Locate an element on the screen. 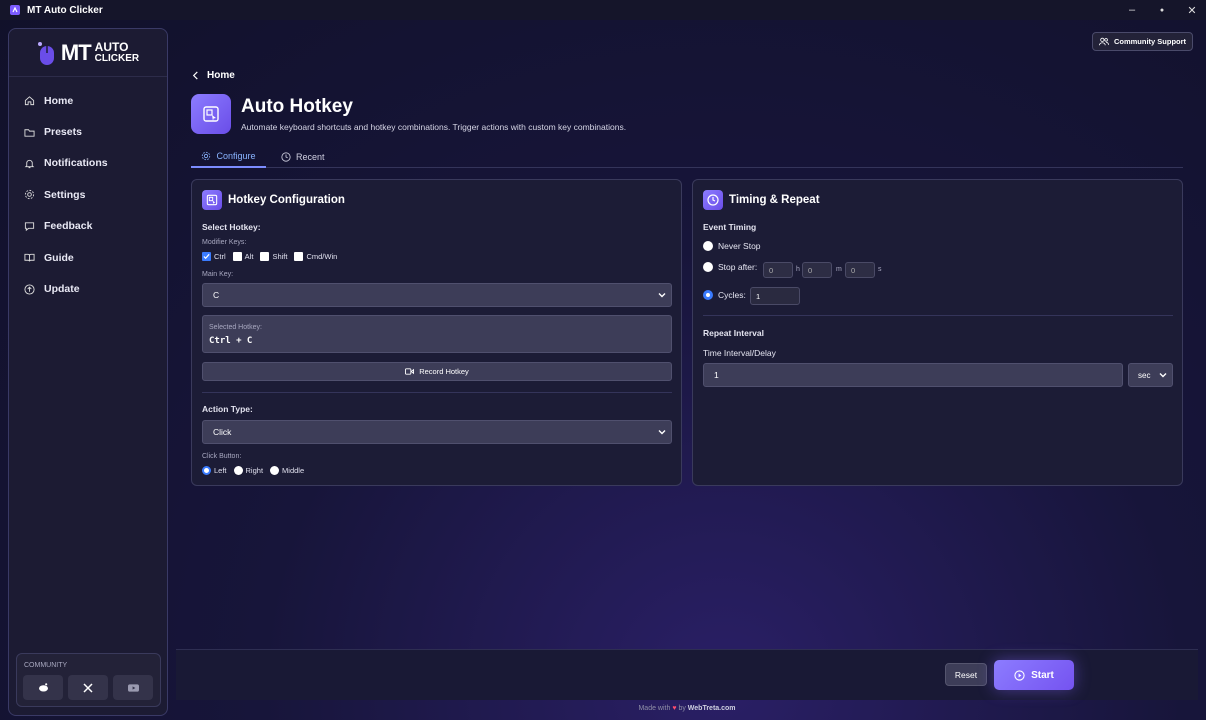 This screenshot has width=1206, height=720. x-icon is located at coordinates (88, 687).